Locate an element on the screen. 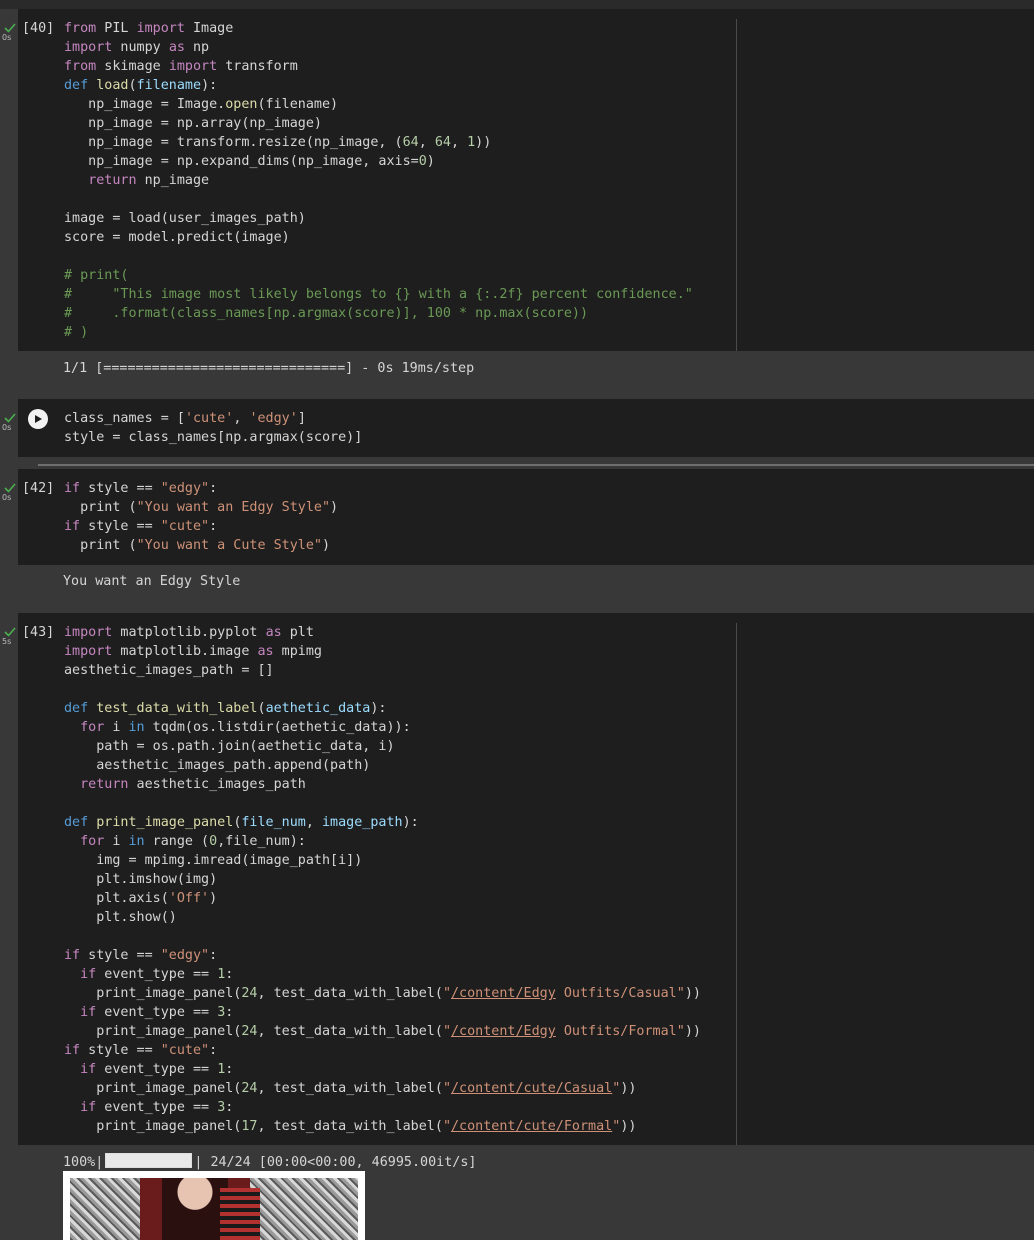 The height and width of the screenshot is (1240, 1034). progress-percent: 100% is located at coordinates (79, 1162).